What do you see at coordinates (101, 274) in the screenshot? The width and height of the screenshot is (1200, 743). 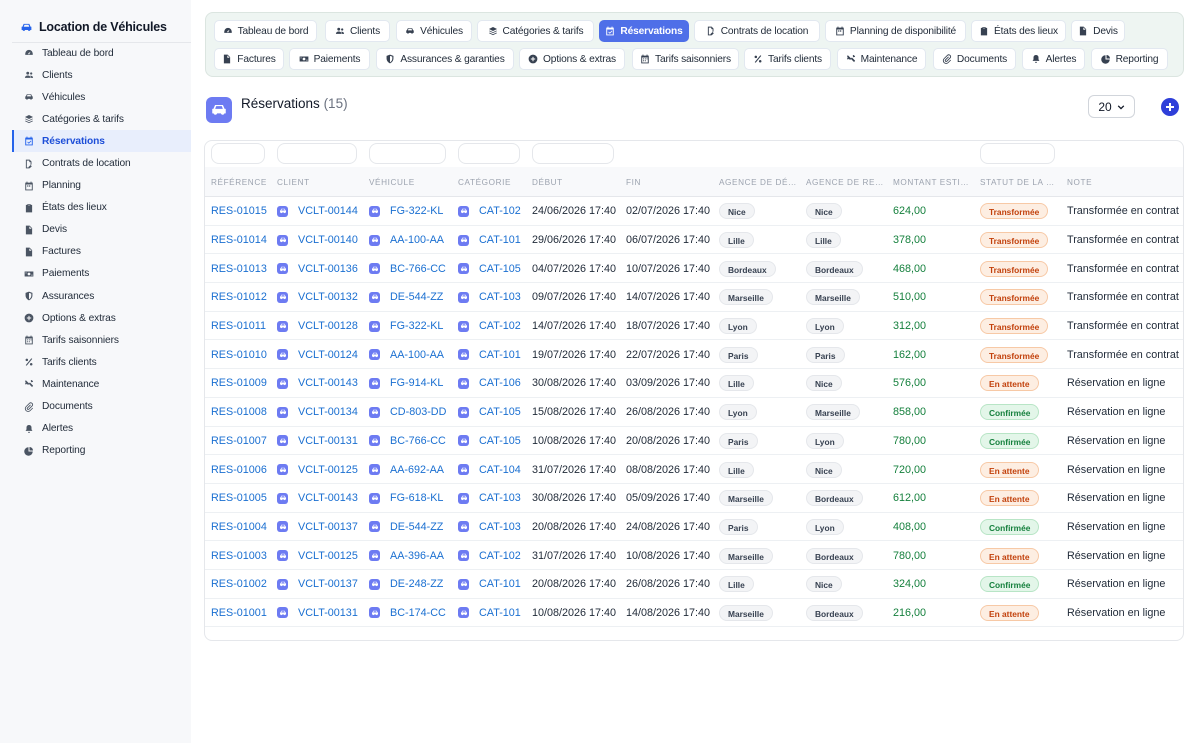 I see `sidebar-item-10: Paiements` at bounding box center [101, 274].